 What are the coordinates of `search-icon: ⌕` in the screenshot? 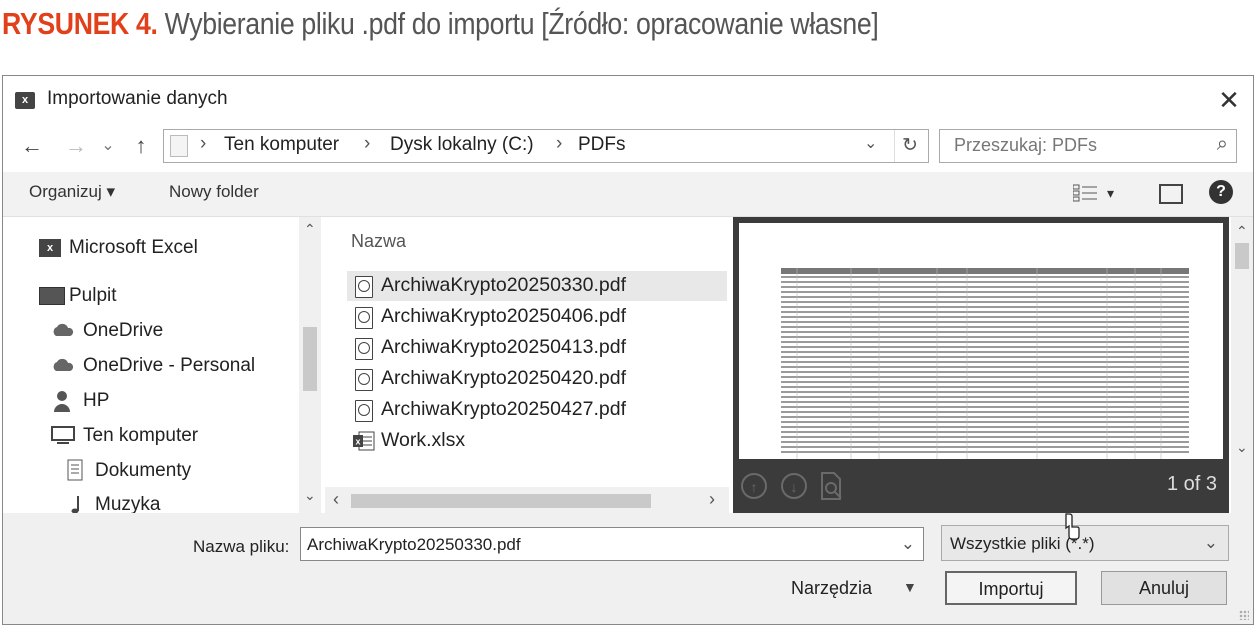 It's located at (1222, 144).